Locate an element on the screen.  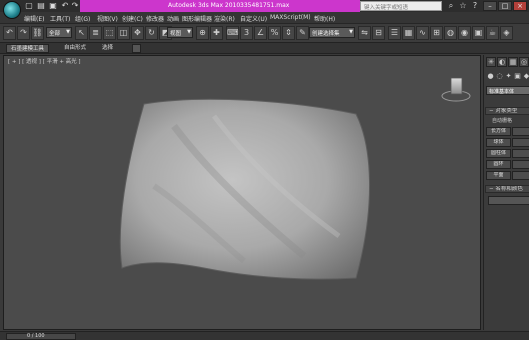
time-slider: 0 / 100 is located at coordinates (41, 336).